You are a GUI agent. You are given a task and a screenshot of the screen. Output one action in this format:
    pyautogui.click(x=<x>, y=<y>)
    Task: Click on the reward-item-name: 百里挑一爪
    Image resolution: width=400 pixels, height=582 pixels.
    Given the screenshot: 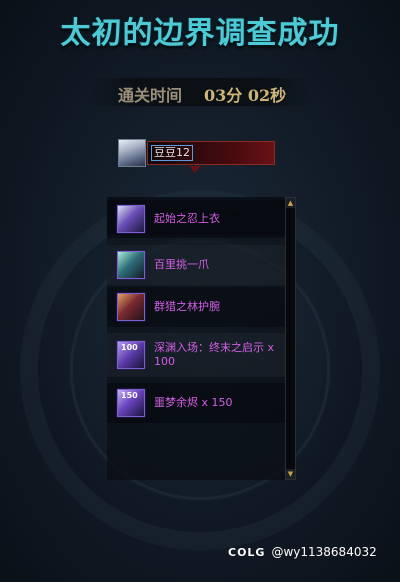 What is the action you would take?
    pyautogui.click(x=181, y=264)
    